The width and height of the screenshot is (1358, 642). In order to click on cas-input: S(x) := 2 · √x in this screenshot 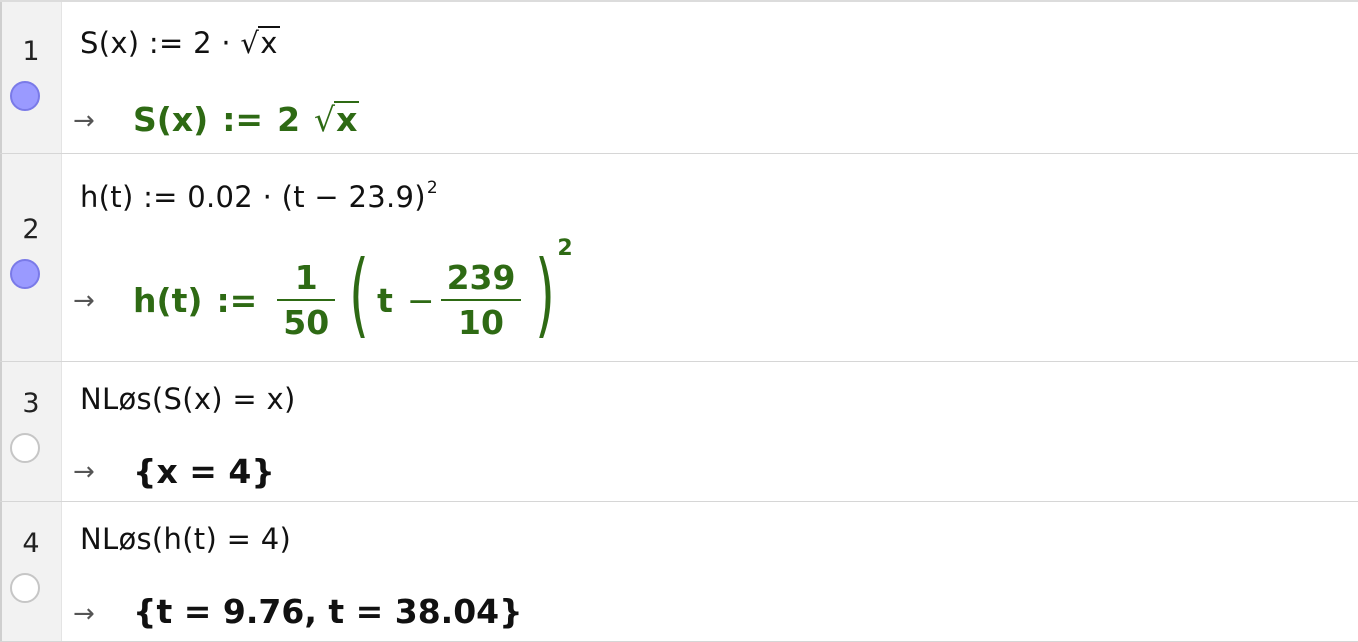, I will do `click(180, 43)`.